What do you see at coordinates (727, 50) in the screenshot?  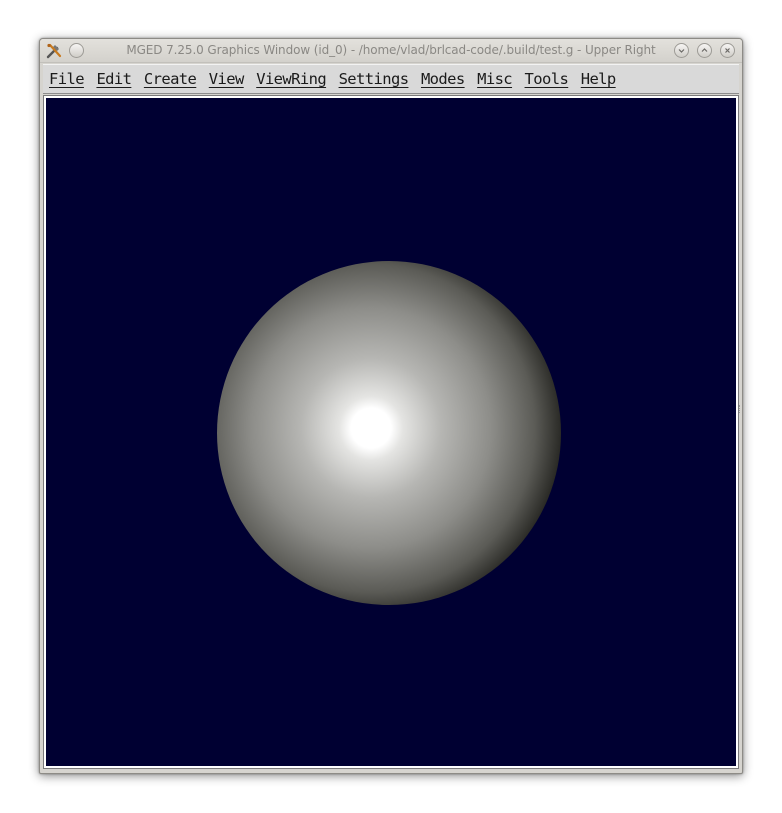 I see `close-icon` at bounding box center [727, 50].